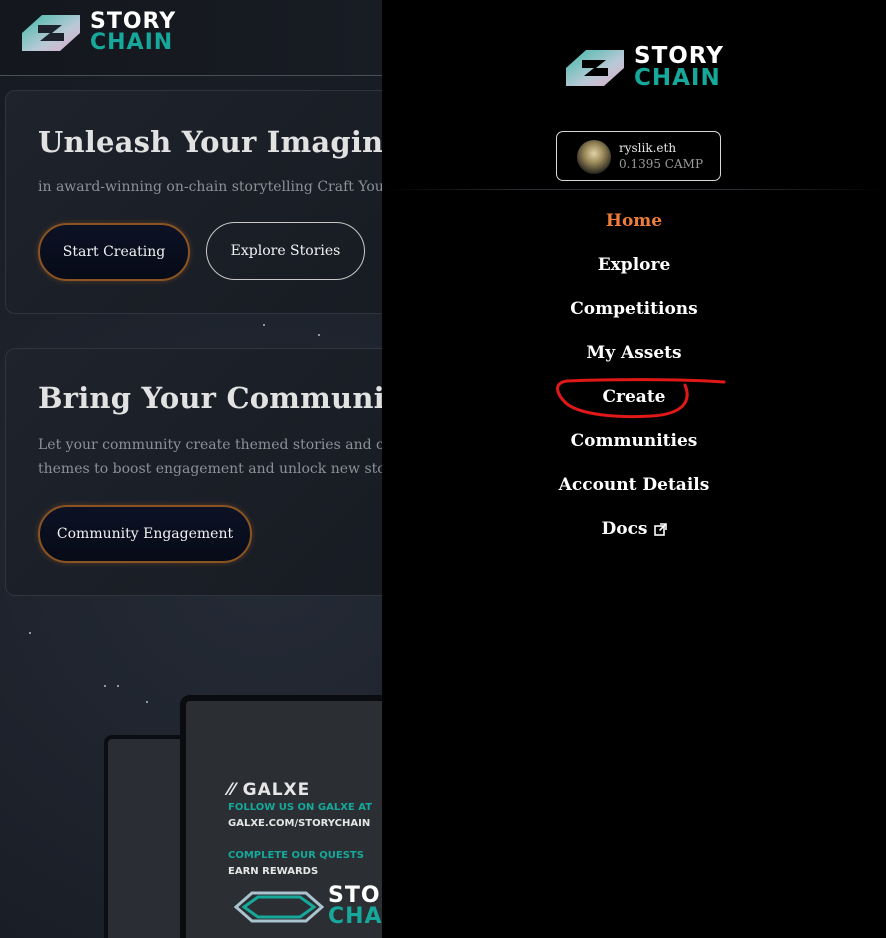  What do you see at coordinates (276, 790) in the screenshot?
I see `galxe-label: GALXE` at bounding box center [276, 790].